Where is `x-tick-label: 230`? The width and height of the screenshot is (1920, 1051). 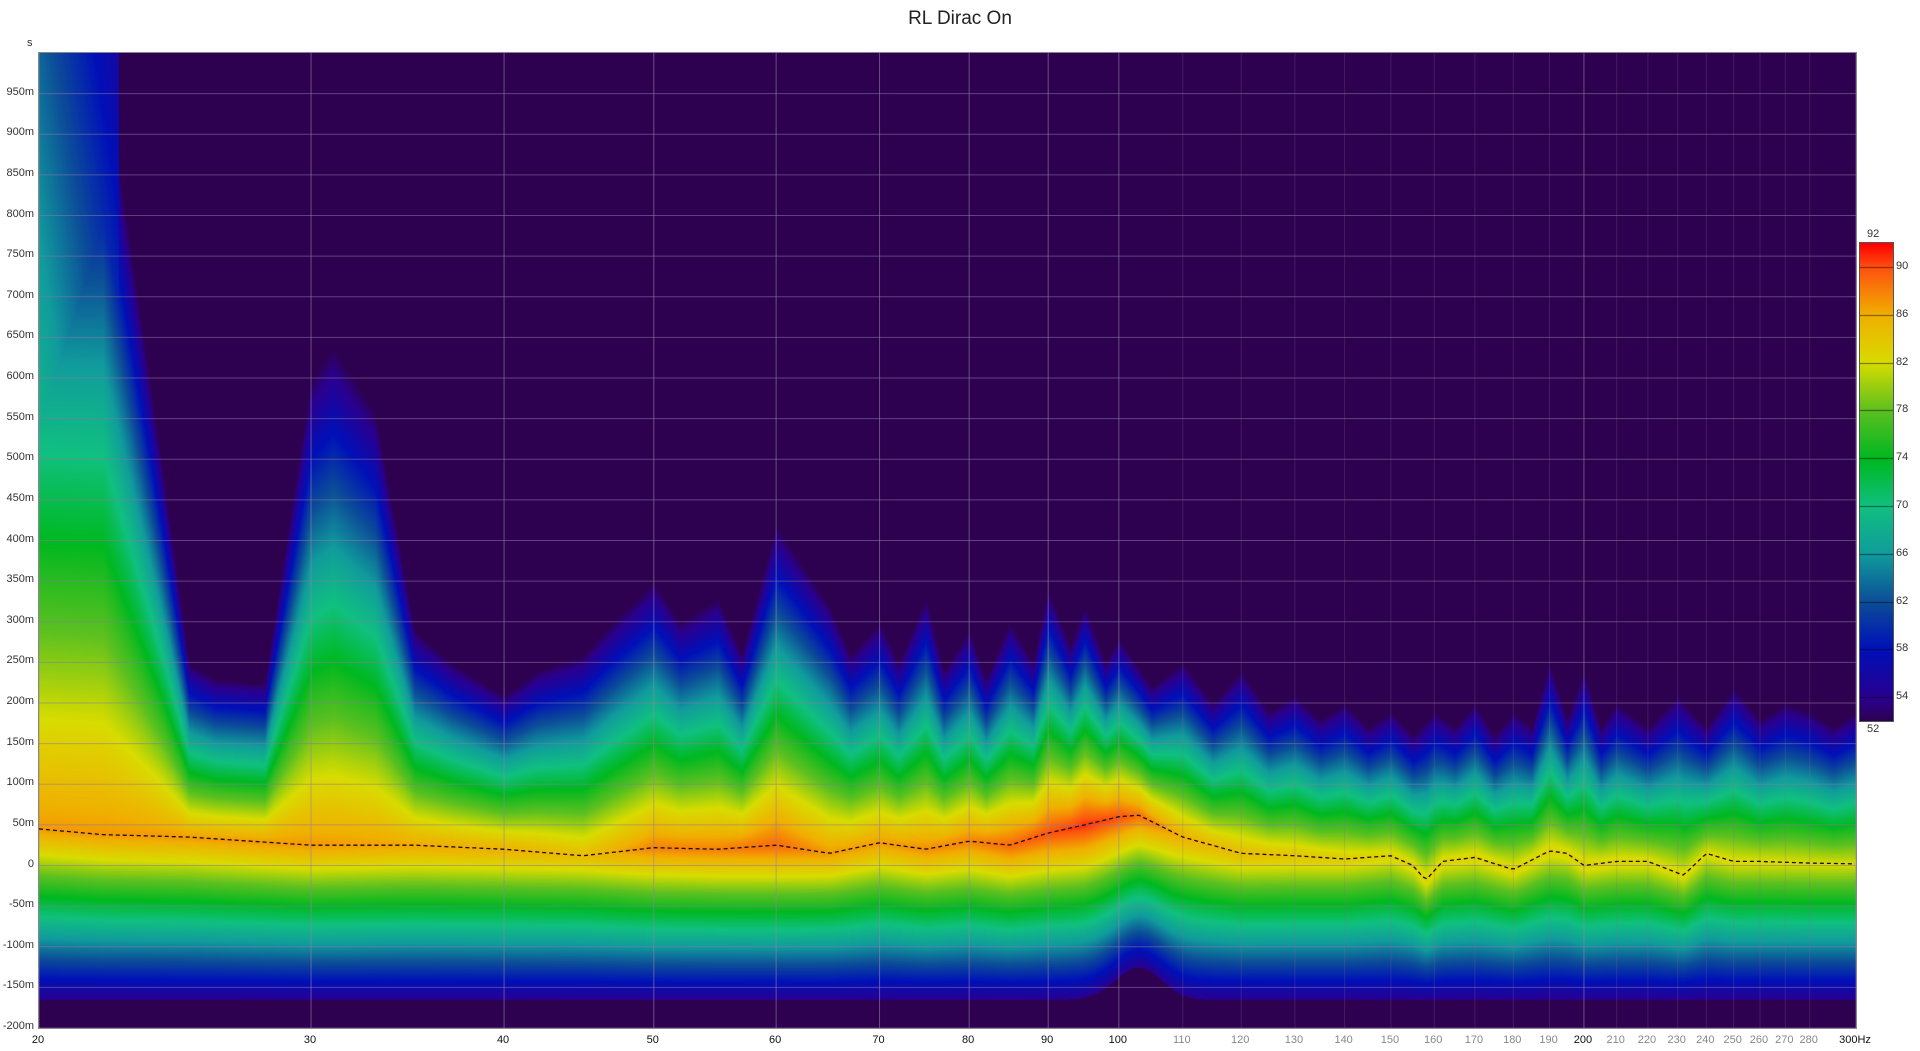
x-tick-label: 230 is located at coordinates (1676, 1040).